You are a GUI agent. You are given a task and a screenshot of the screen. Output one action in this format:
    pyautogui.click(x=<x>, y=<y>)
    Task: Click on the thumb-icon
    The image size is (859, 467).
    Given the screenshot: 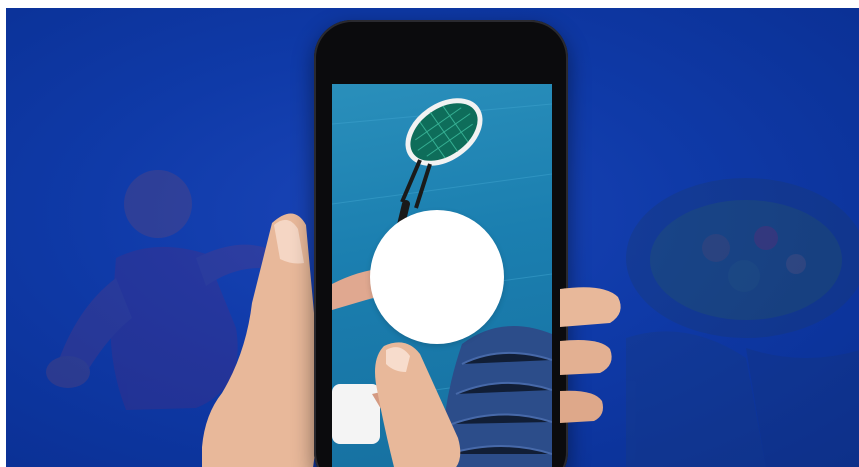 What is the action you would take?
    pyautogui.click(x=418, y=404)
    